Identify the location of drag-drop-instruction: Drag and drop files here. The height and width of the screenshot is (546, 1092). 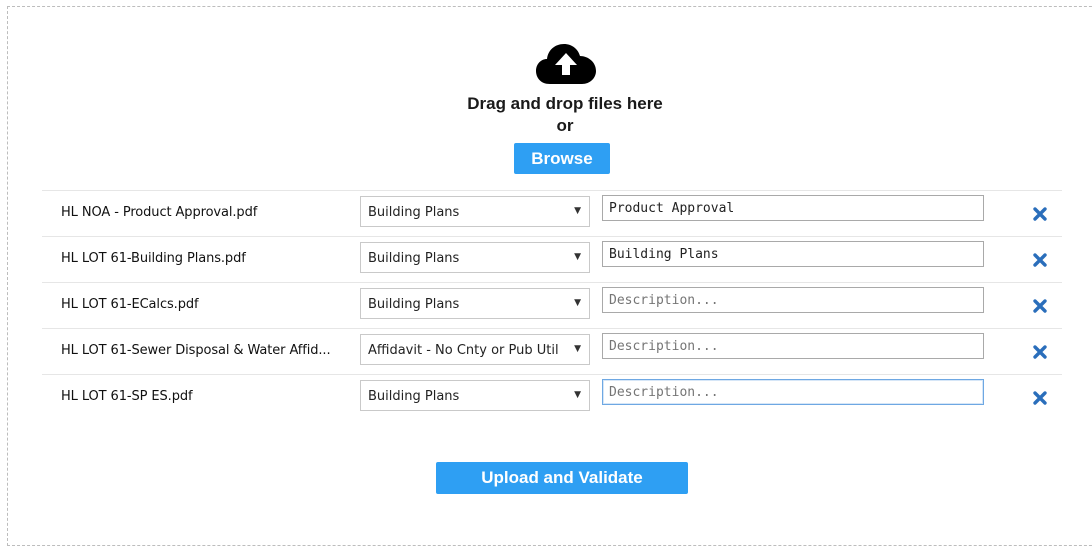
(565, 103).